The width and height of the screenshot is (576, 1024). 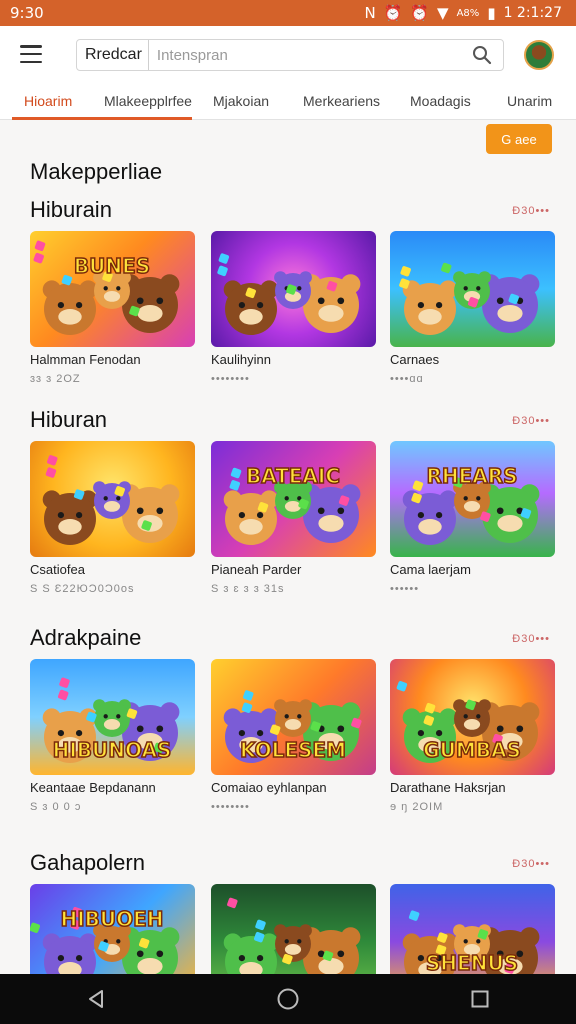 I want to click on game-card: RHEARS Cama laerjam ••••••, so click(x=472, y=518).